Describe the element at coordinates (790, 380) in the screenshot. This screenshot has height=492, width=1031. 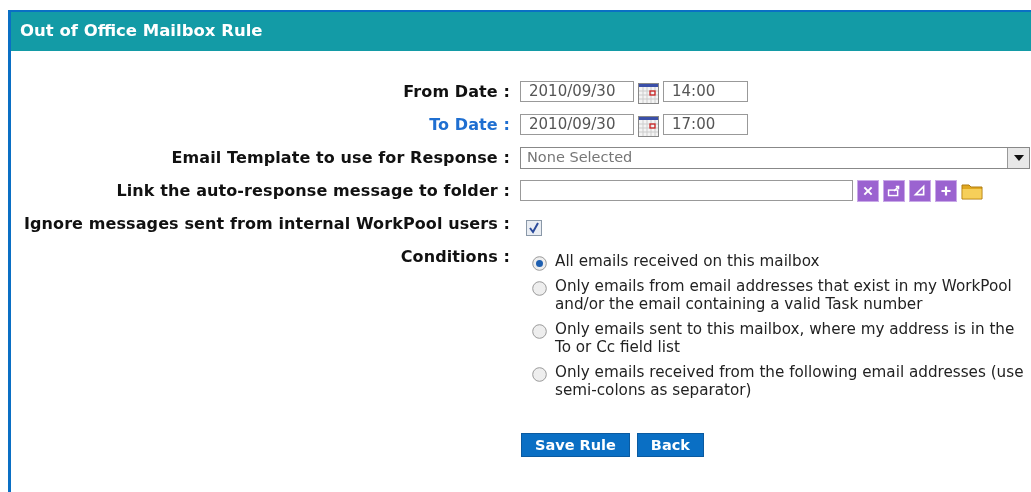
I see `option-label: Only emails received from the following email addresses (use semi-colons as separator)` at that location.